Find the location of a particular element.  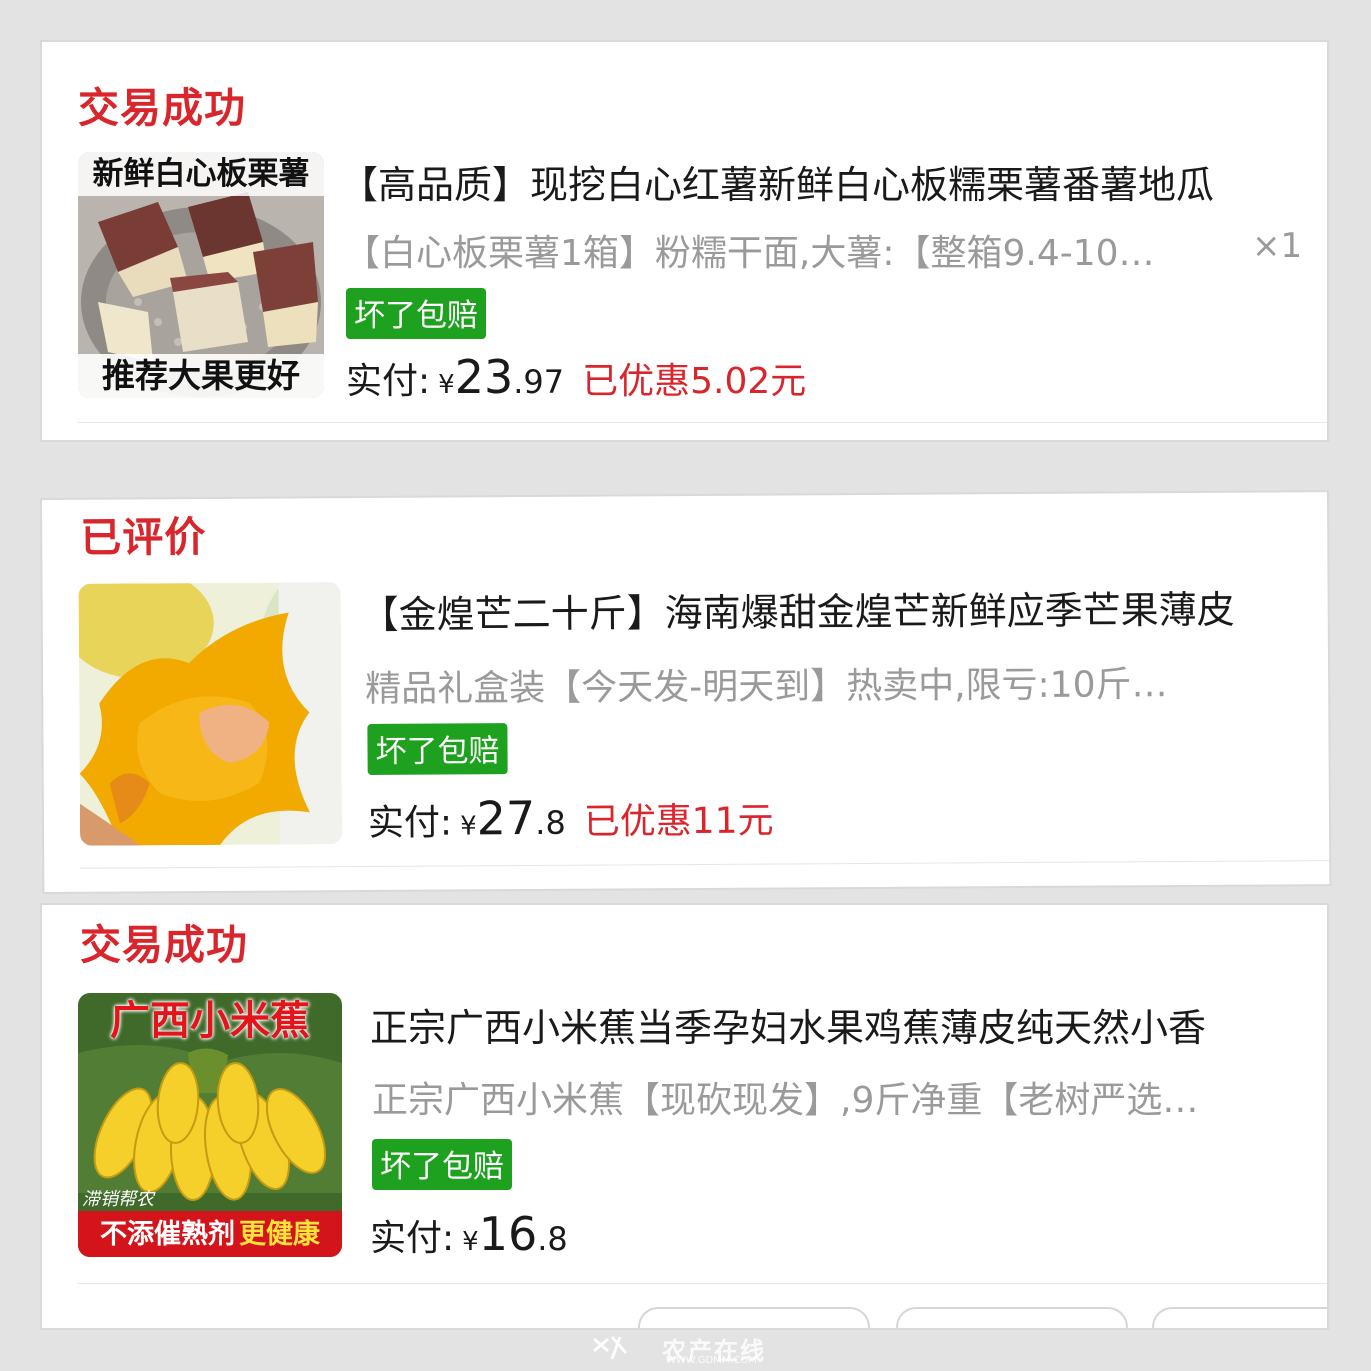

price-row: 实付: ¥27.8 已优惠11元 is located at coordinates (571, 818).